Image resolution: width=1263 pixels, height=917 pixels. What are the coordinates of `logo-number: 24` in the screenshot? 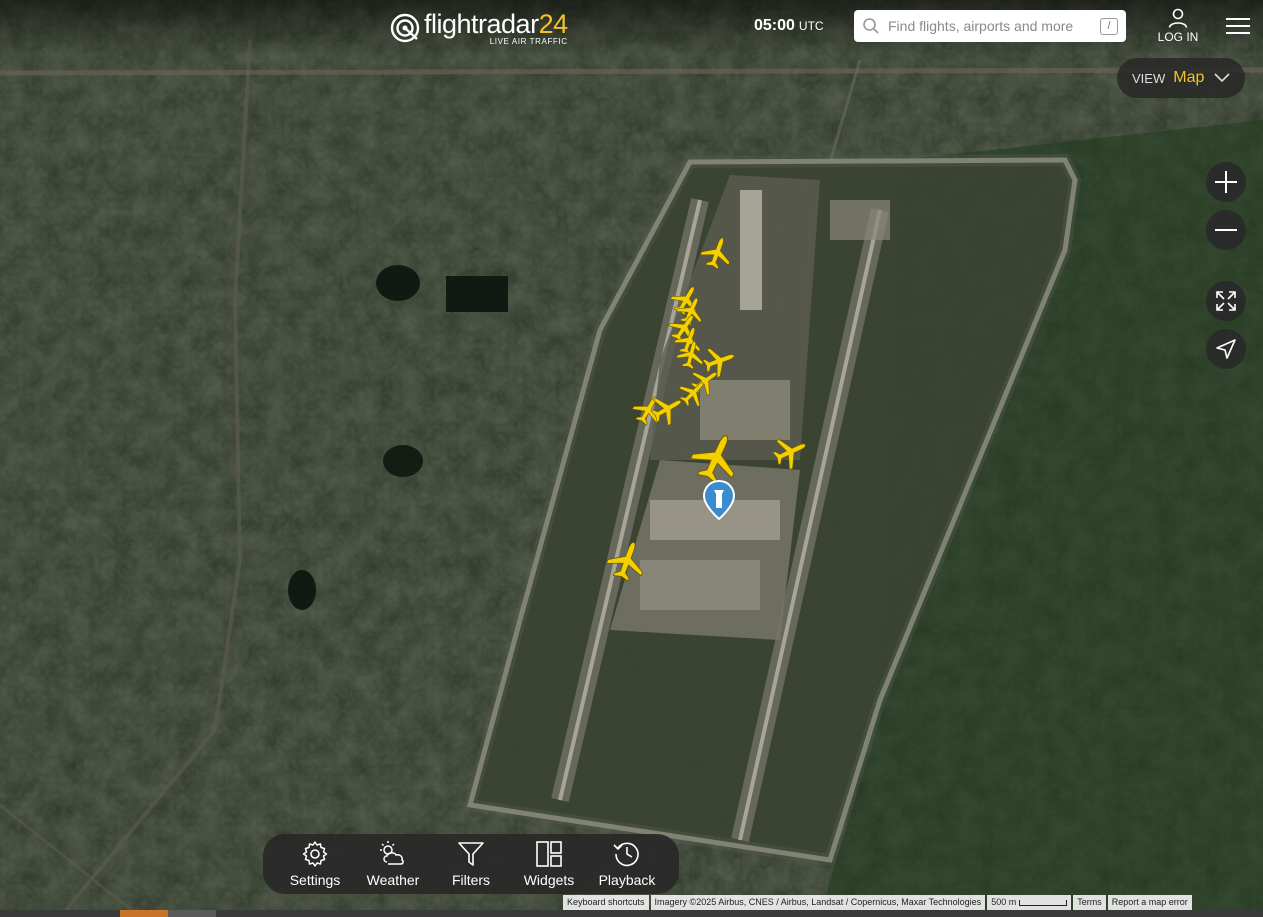 It's located at (553, 24).